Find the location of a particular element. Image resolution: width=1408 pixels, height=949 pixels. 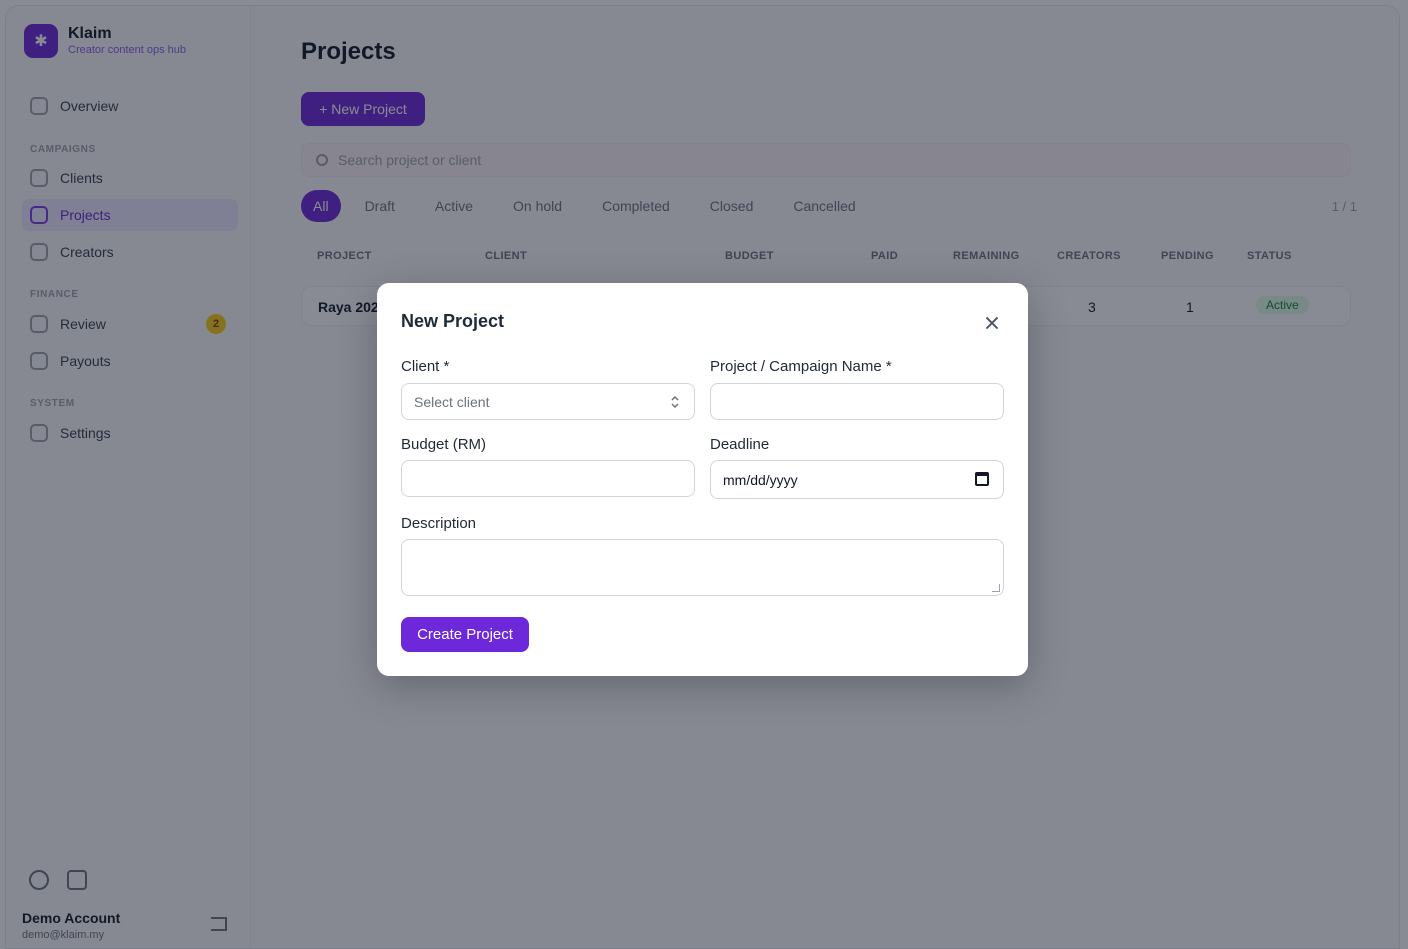

client-select: Select client is located at coordinates (548, 401).